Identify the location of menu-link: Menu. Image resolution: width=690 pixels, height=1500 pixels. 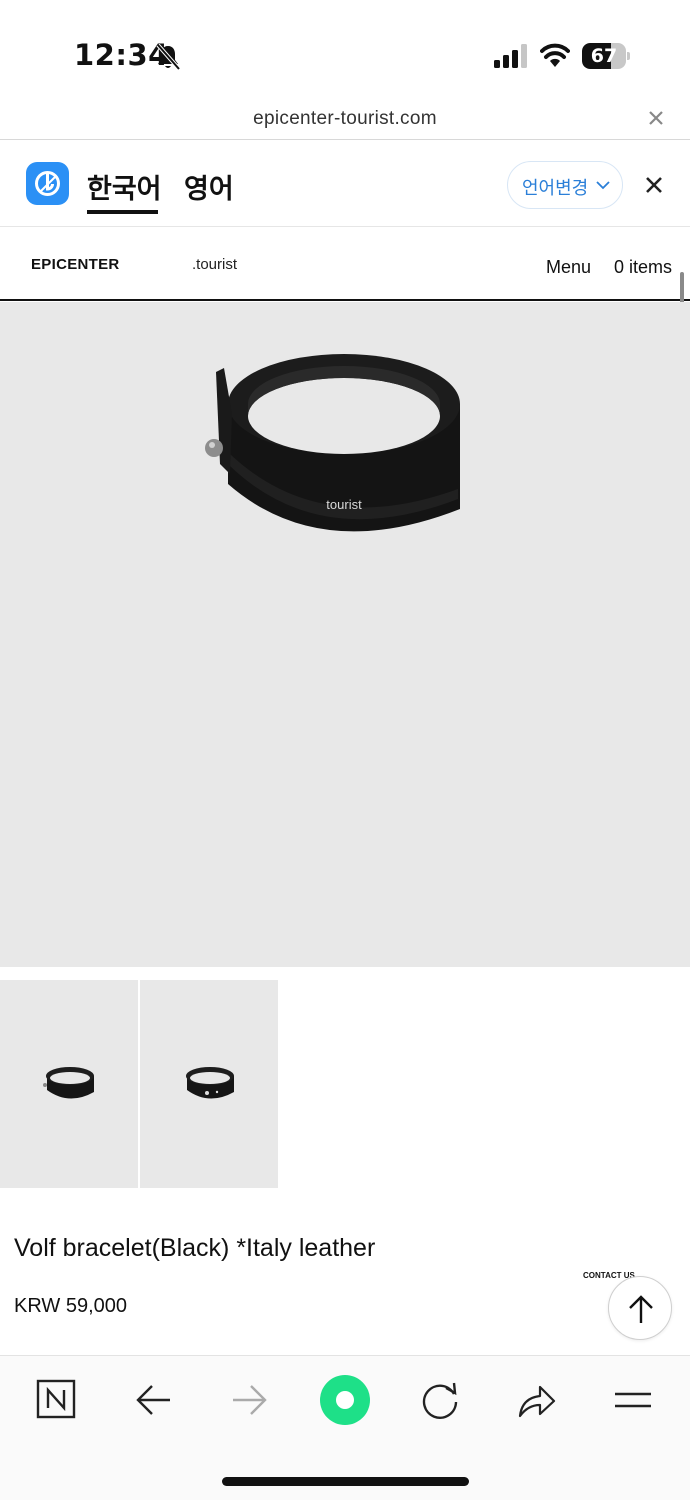
(568, 267).